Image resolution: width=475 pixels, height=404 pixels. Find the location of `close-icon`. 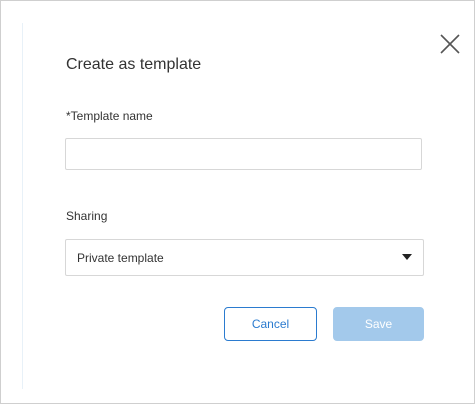

close-icon is located at coordinates (450, 44).